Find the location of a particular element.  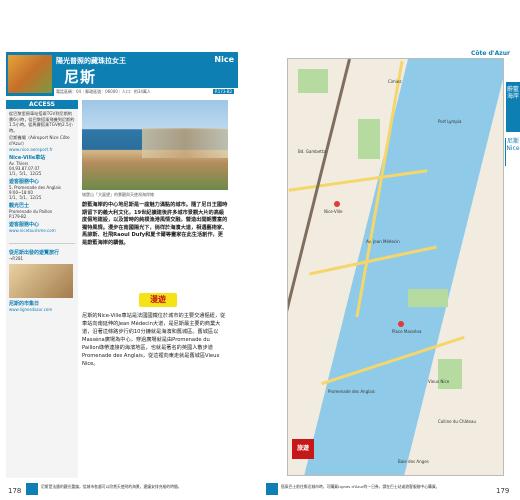

city-info: 電話區碼：04｜郵政區號：06000｜人口：約34萬人 is located at coordinates (103, 91).